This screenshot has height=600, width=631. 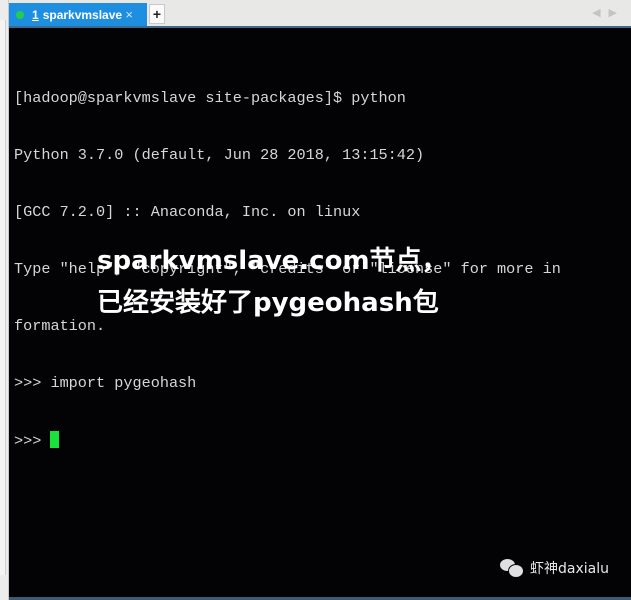 I want to click on tab-number: 1, so click(x=35, y=14).